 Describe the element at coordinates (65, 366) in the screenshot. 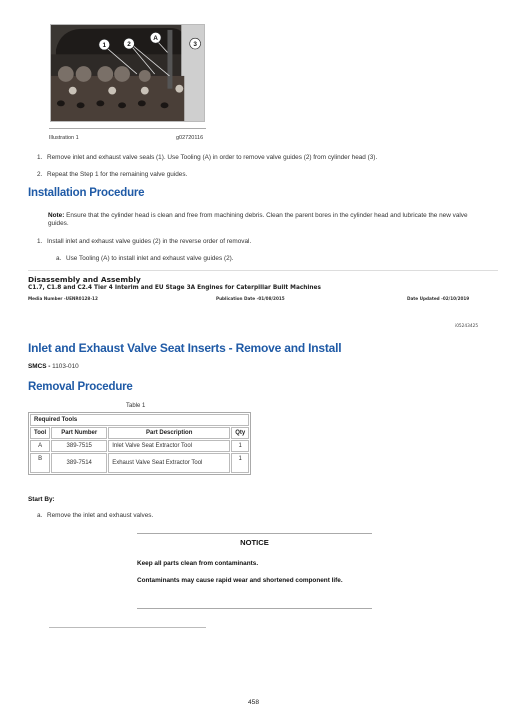

I see `smcs-value: 1103-010` at that location.